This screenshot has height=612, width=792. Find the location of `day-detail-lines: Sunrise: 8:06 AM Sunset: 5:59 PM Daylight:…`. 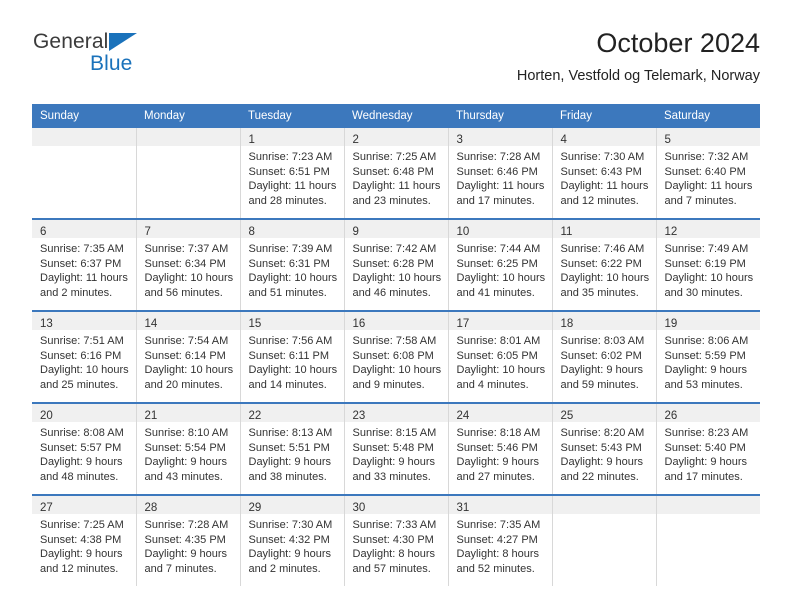

day-detail-lines: Sunrise: 8:06 AM Sunset: 5:59 PM Daylight:… is located at coordinates (709, 361).